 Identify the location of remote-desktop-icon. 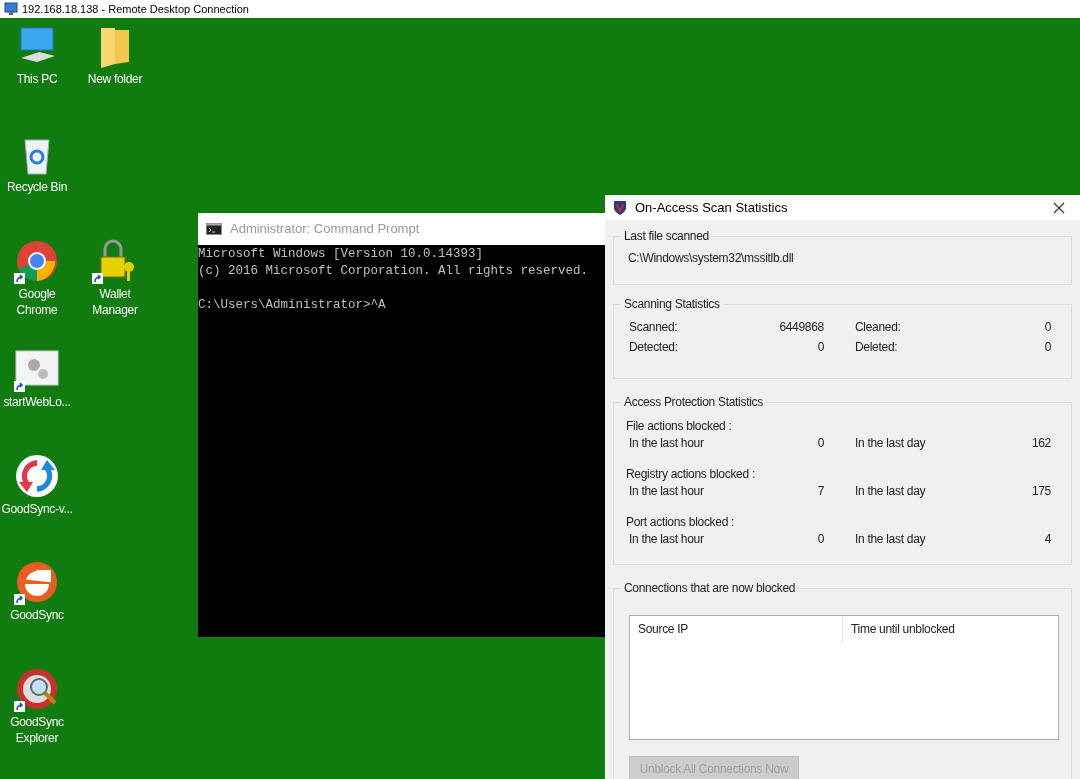
(11, 9).